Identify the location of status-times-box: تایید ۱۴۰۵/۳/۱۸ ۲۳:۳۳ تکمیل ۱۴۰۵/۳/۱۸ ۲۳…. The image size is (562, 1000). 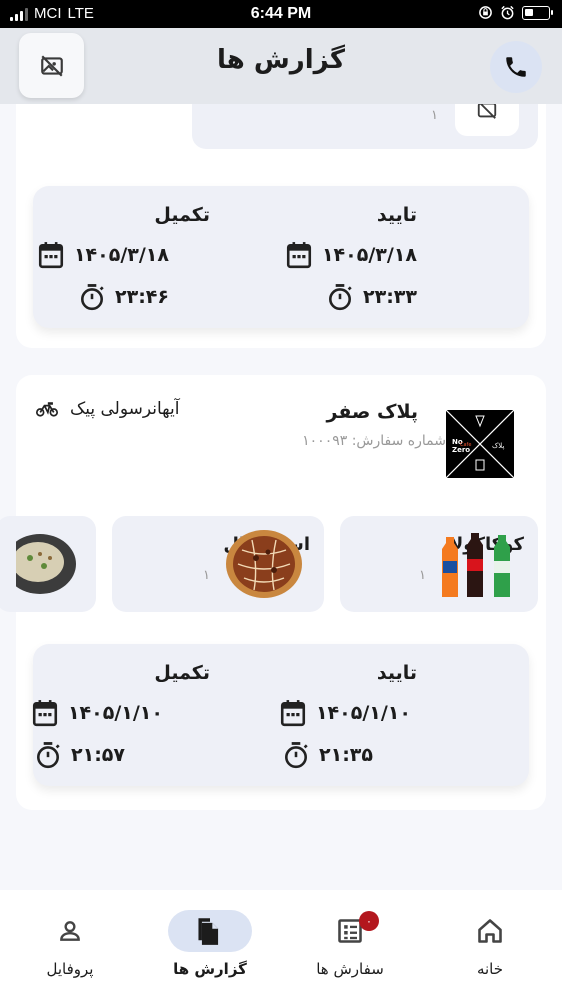
(281, 257).